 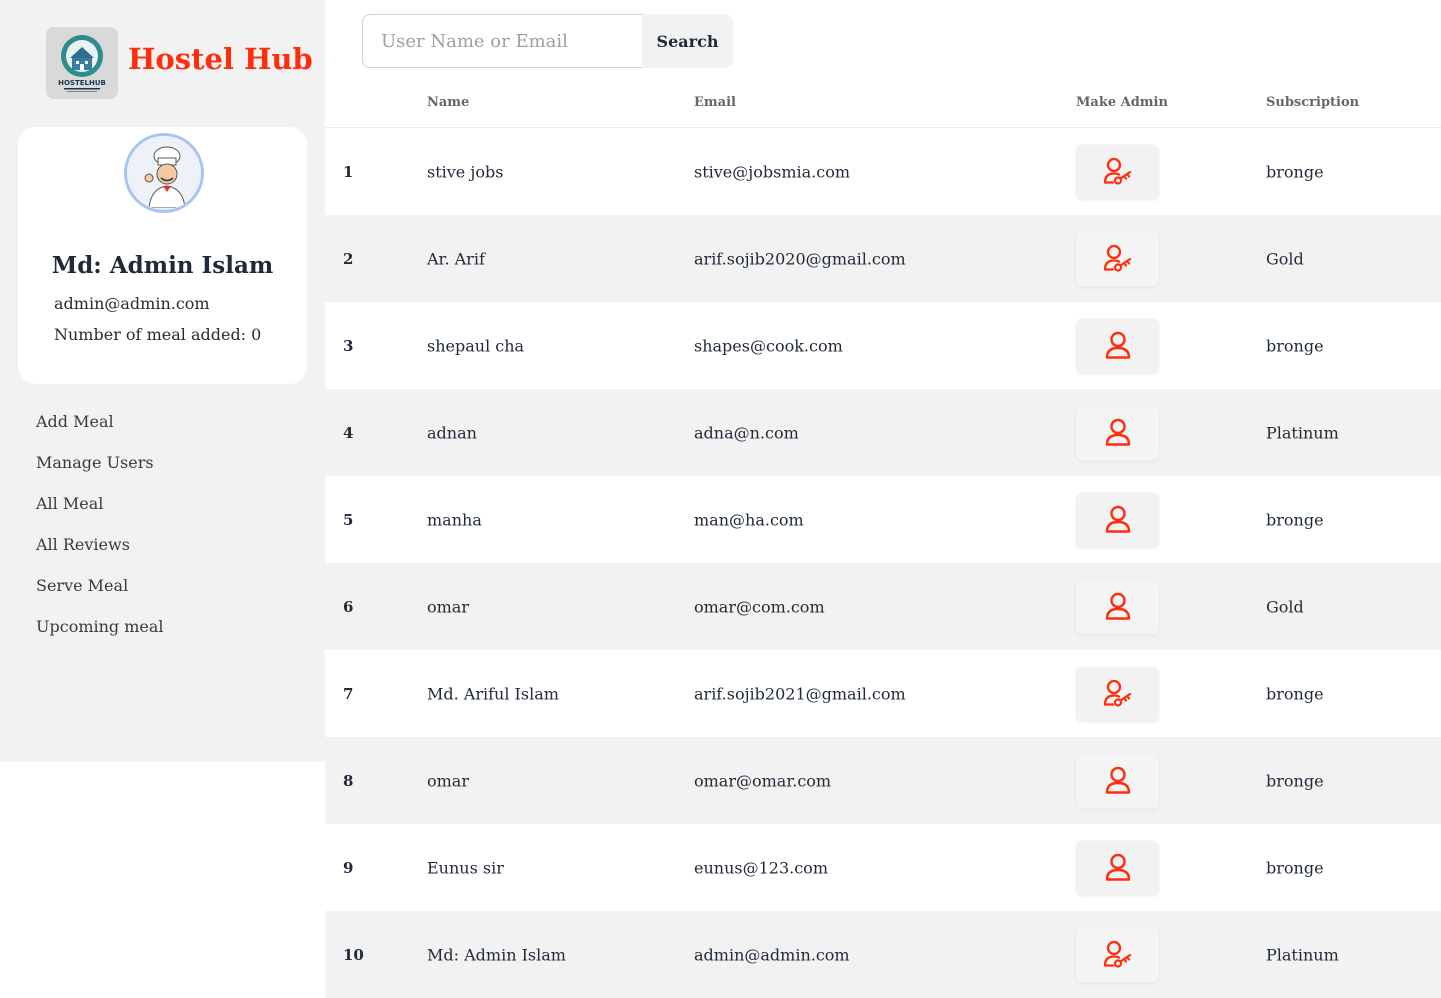 I want to click on row-name: shepaul cha, so click(x=476, y=345).